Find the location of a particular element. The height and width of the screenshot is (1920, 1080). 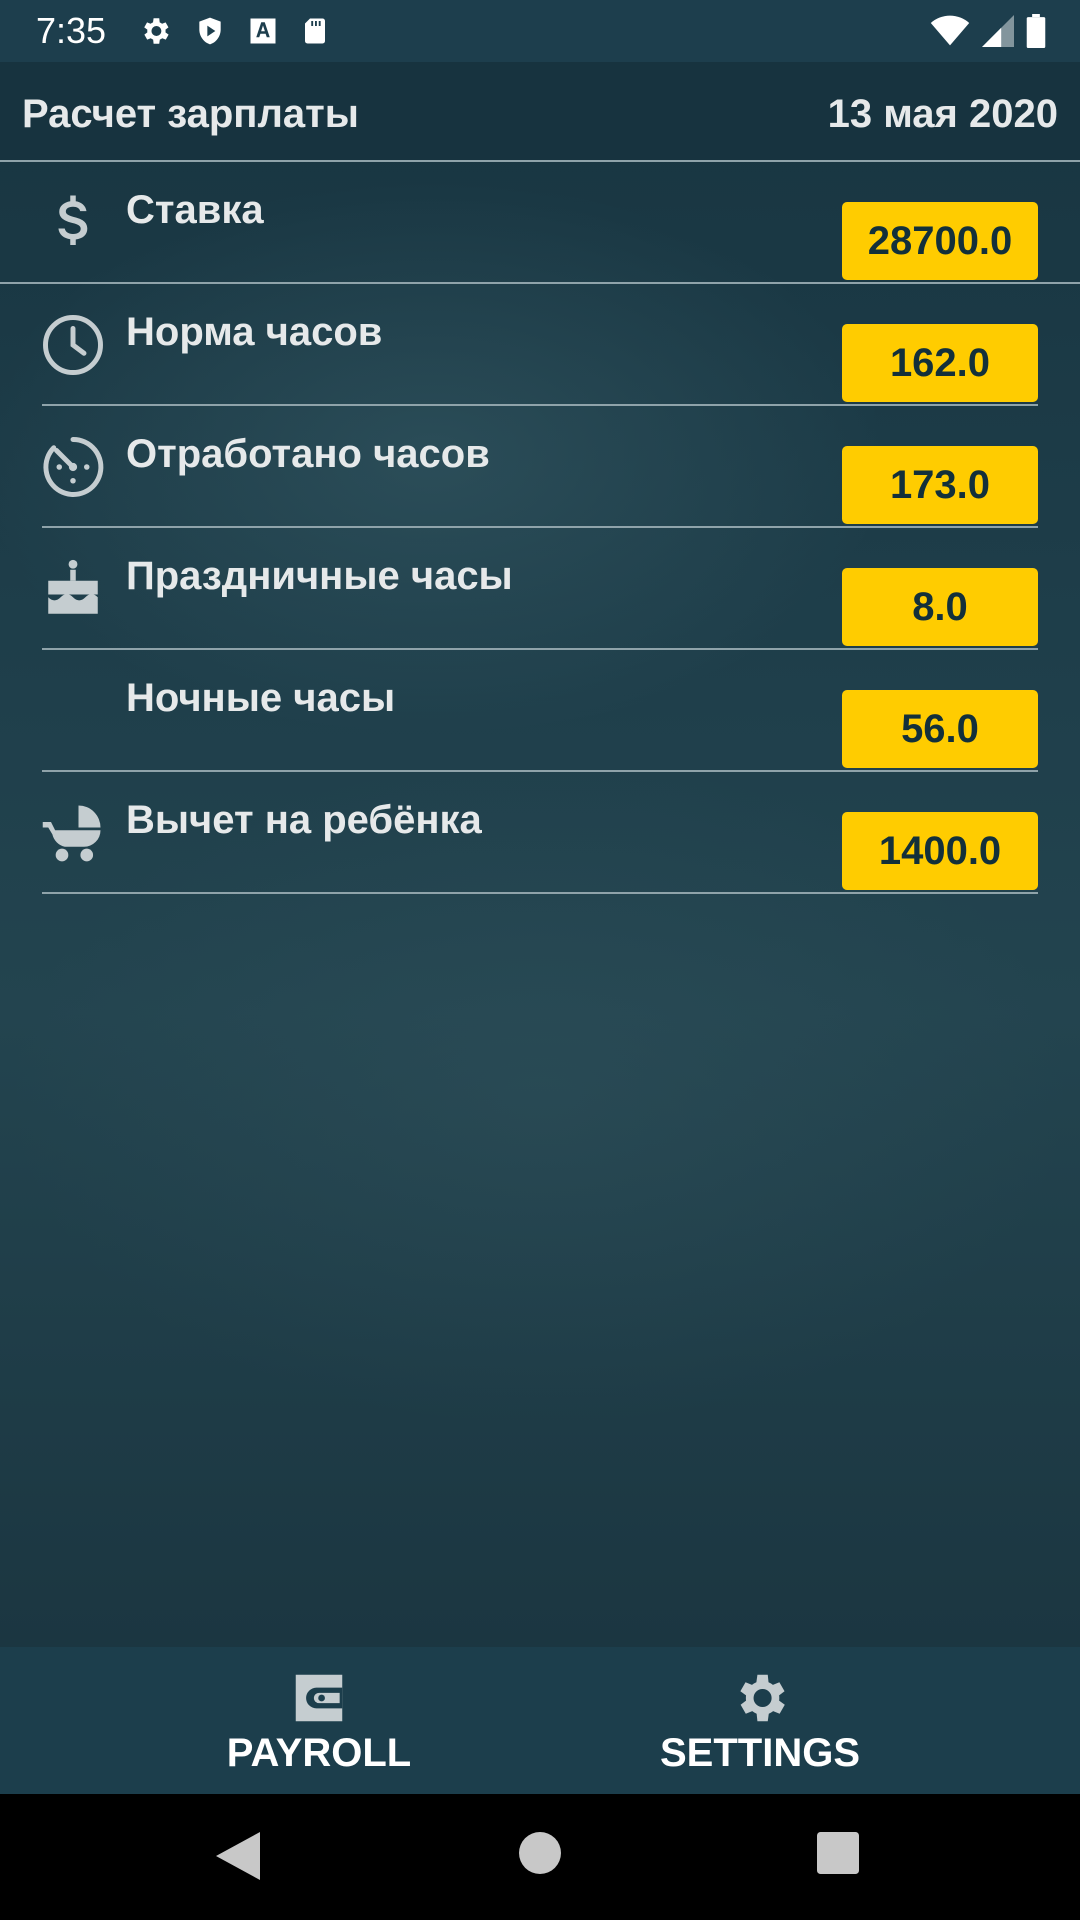

row-label: Ставка is located at coordinates (195, 210).